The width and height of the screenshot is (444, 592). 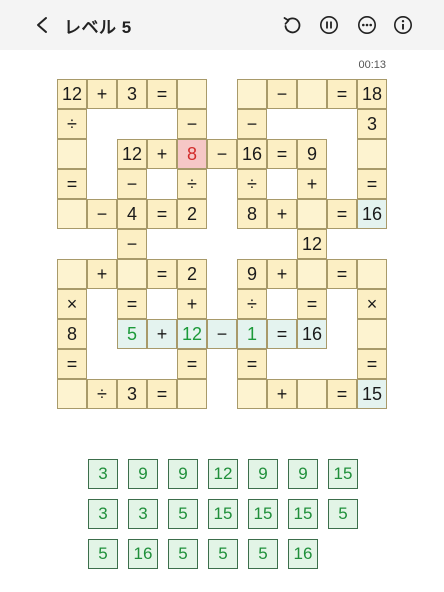 What do you see at coordinates (372, 394) in the screenshot?
I see `grid-cell: 15` at bounding box center [372, 394].